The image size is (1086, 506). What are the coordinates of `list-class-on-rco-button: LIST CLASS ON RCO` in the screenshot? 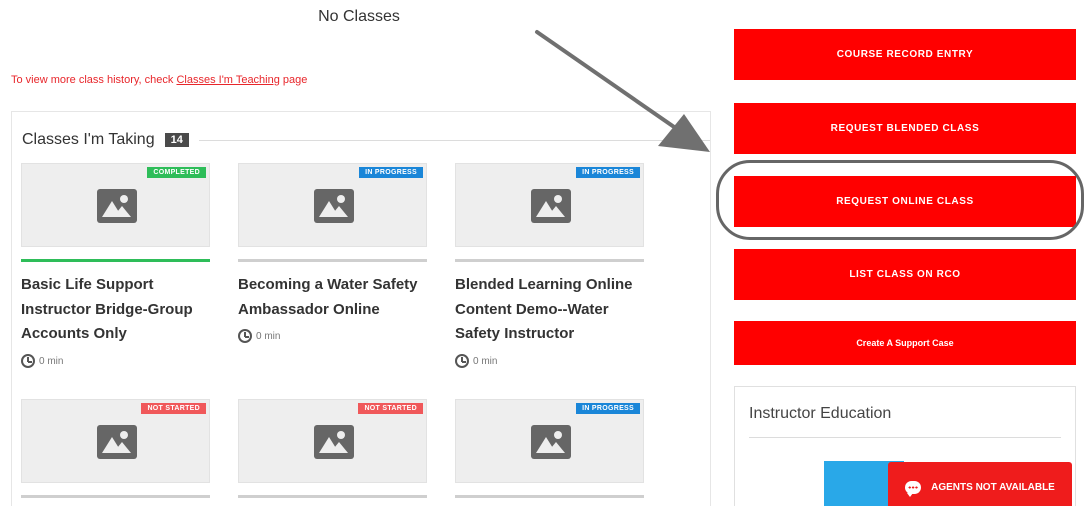 It's located at (905, 274).